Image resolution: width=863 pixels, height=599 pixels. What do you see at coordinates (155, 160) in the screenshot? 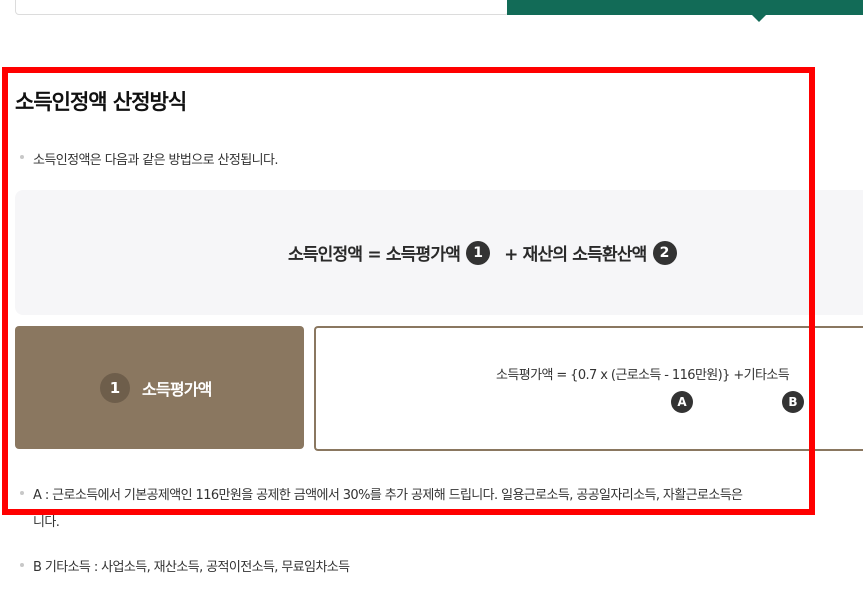
I see `intro-text: 소득인정액은 다음과 같은 방법으로 산정됩니다.` at bounding box center [155, 160].